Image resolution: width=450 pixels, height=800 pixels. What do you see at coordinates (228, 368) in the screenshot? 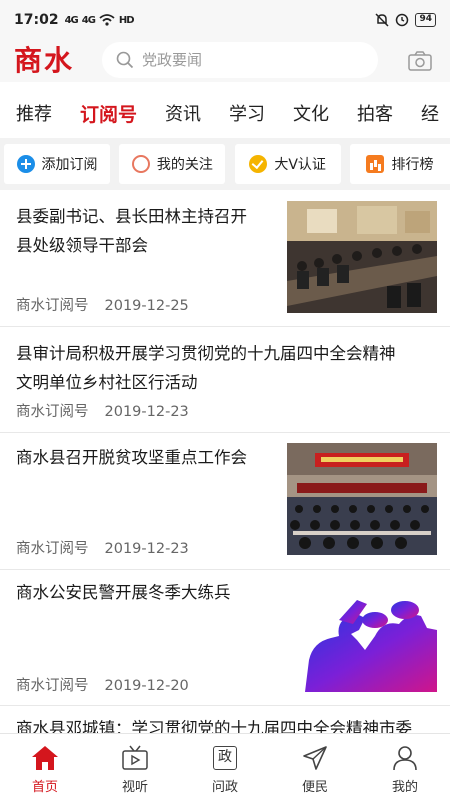
I see `news-title: 县审计局积极开展学习贯彻党的十九届四中全会精神 文明单位乡村社区行活动` at bounding box center [228, 368].